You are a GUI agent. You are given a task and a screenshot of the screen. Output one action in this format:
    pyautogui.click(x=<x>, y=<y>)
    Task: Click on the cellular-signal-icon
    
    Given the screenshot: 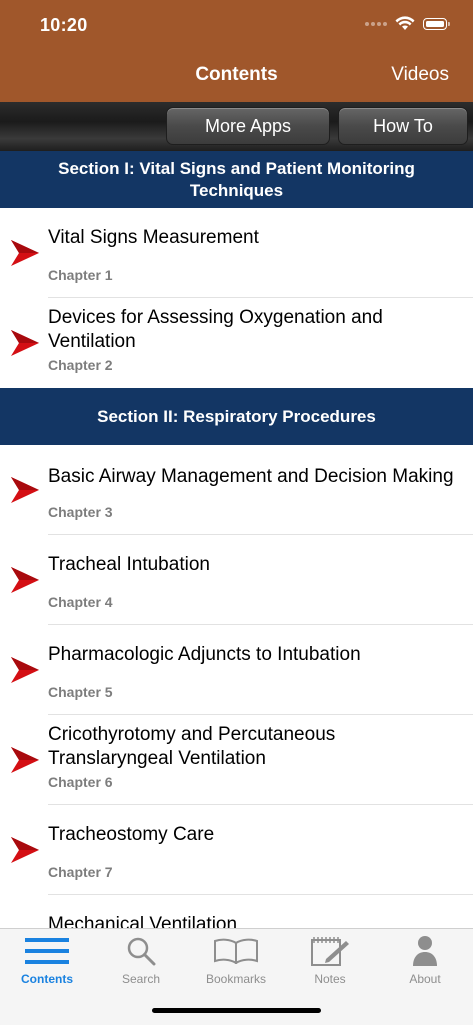 What is the action you would take?
    pyautogui.click(x=376, y=23)
    